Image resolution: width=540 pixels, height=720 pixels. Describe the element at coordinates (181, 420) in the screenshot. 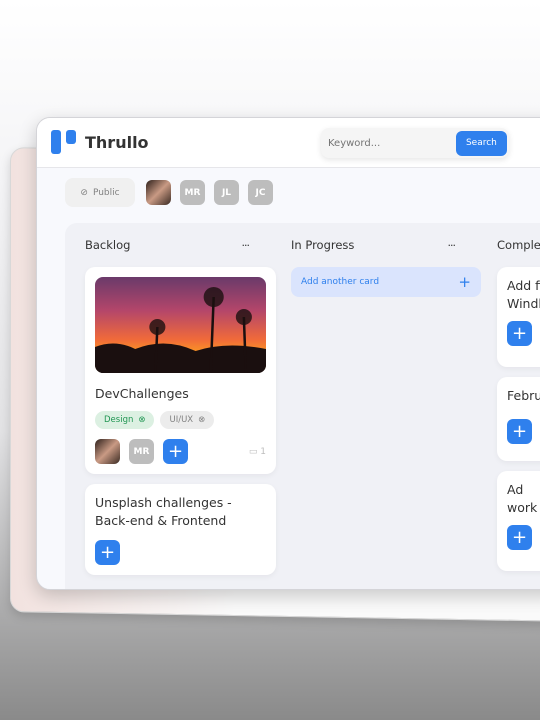

I see `tag-label: UI/UX` at that location.